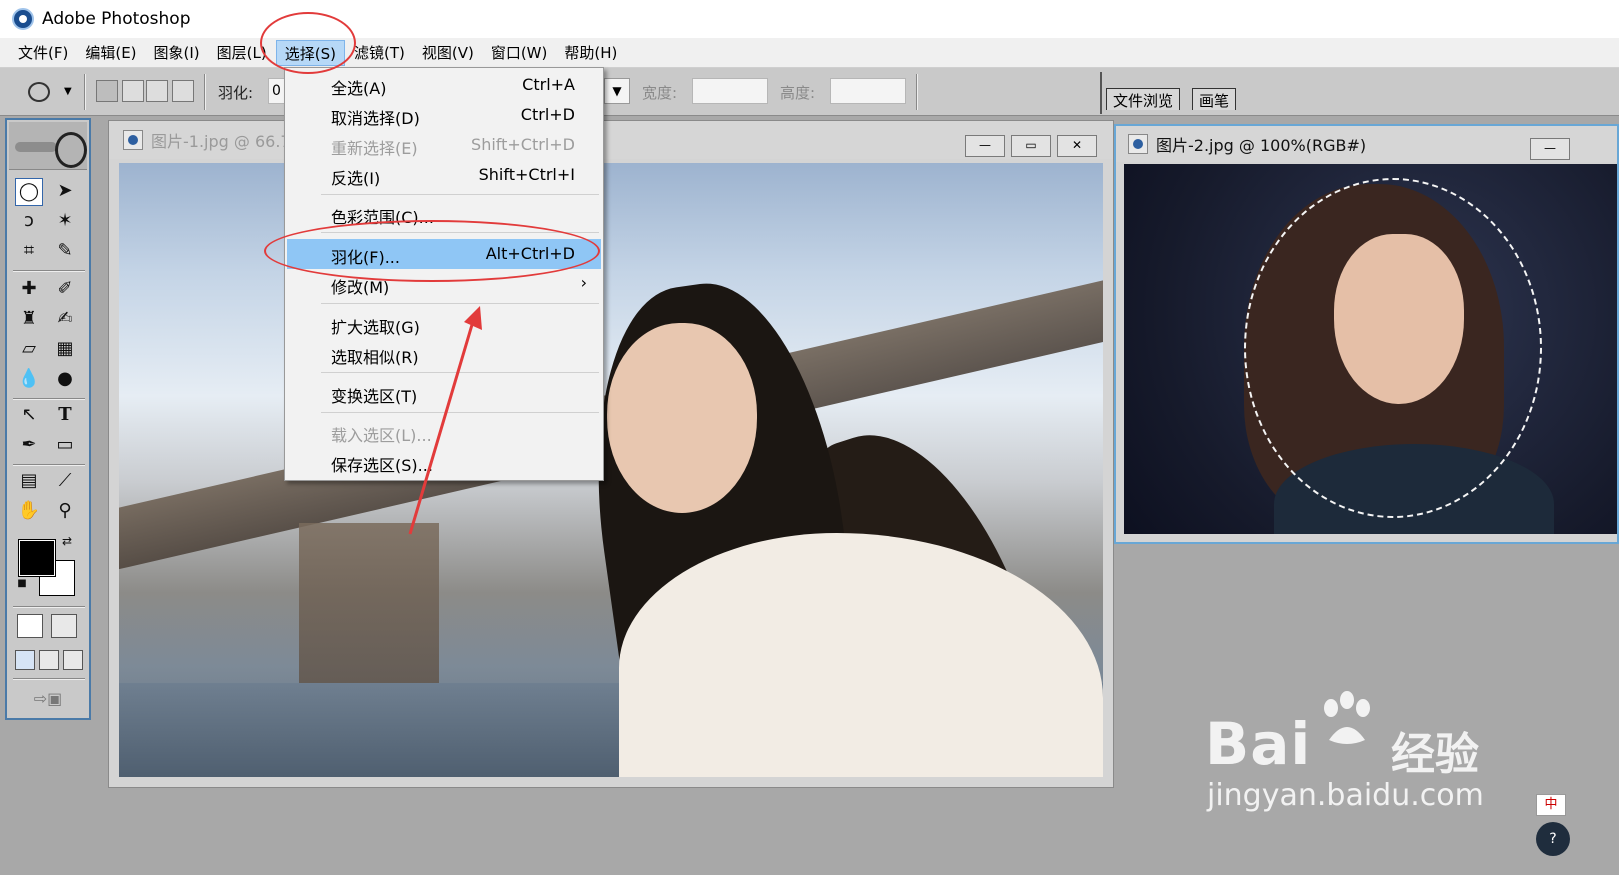  I want to click on options-bar: ▼ 羽化: 0 ▼ 宽度: 高度: 文件浏览 画笔, so click(809, 92).